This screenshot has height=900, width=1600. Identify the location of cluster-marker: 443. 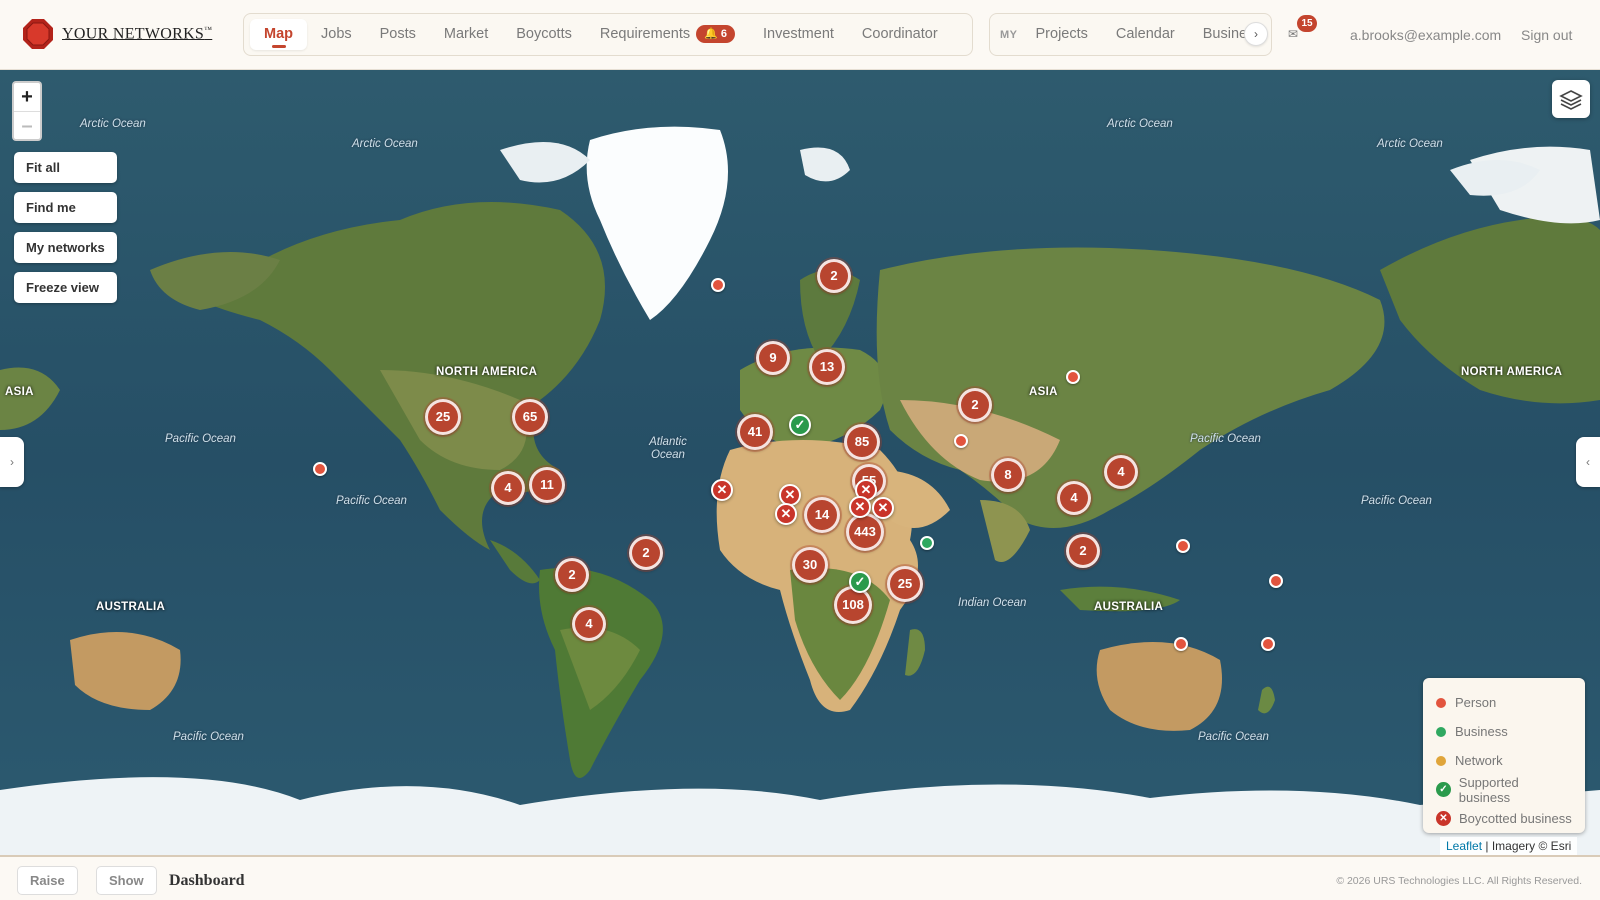
(865, 532).